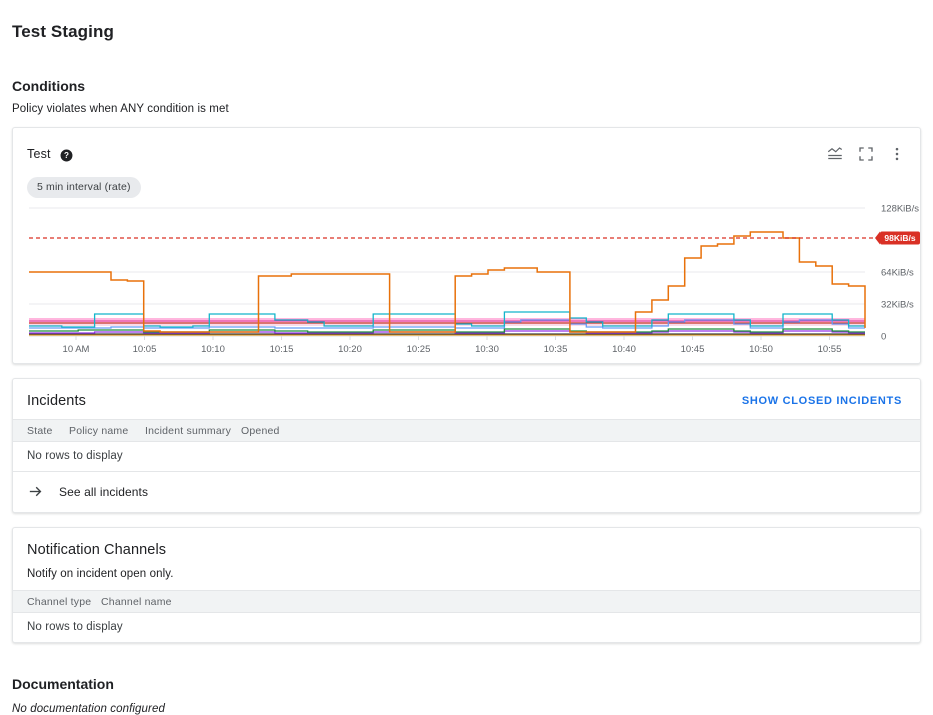  What do you see at coordinates (75, 627) in the screenshot?
I see `channels-empty-row: No rows to display` at bounding box center [75, 627].